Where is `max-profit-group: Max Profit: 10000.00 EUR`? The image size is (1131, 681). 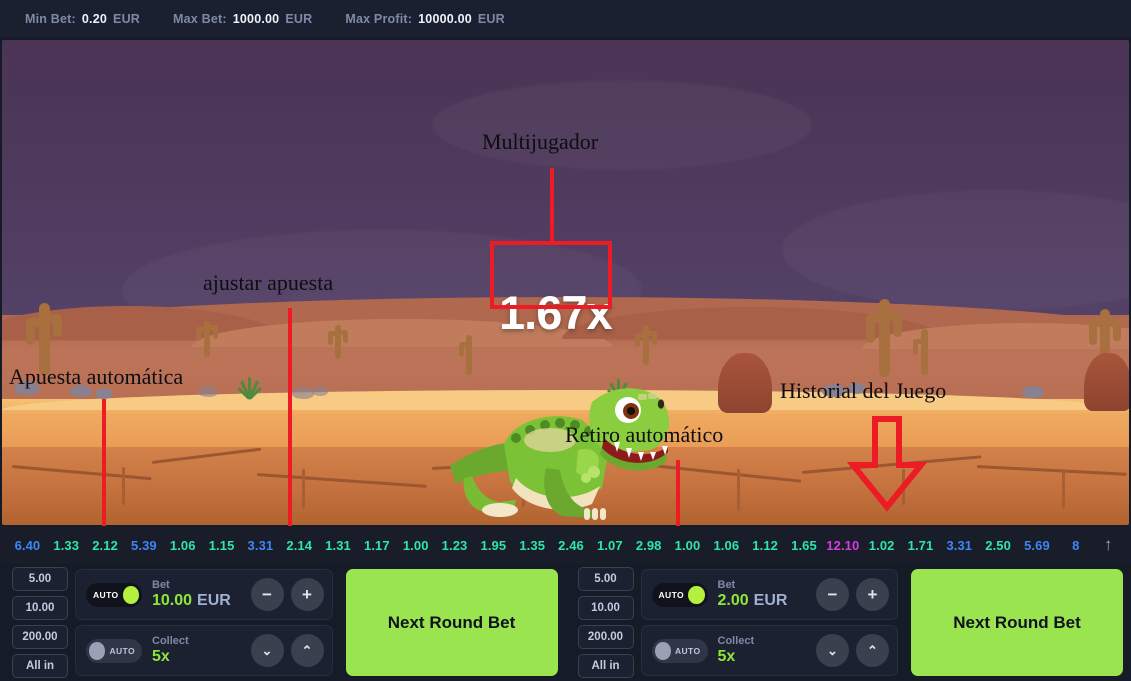
max-profit-group: Max Profit: 10000.00 EUR is located at coordinates (425, 19).